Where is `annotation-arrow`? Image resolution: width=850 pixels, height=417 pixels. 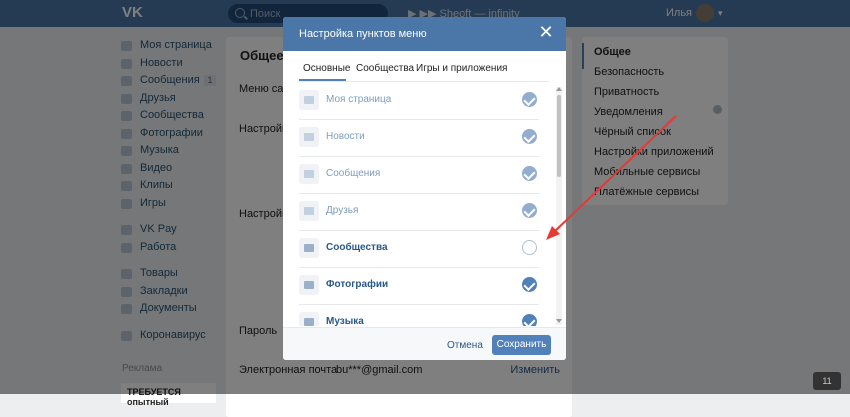
annotation-arrow is located at coordinates (611, 177).